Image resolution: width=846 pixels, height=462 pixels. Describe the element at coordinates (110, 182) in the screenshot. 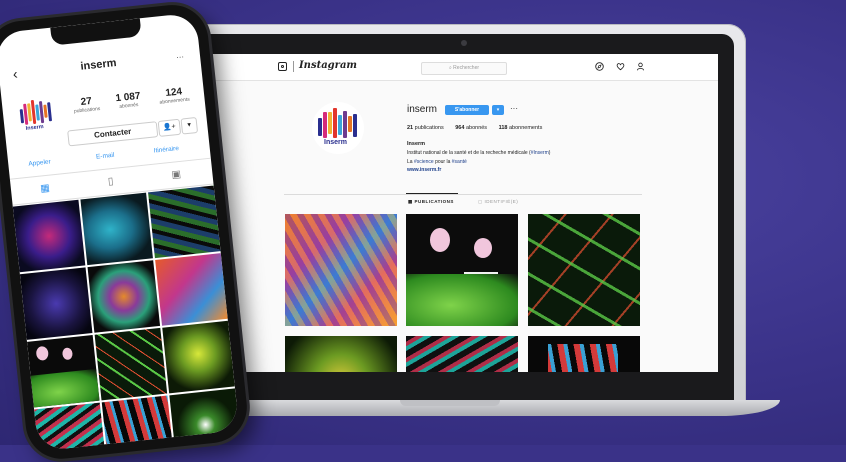

I see `feed-icon: ▯` at that location.